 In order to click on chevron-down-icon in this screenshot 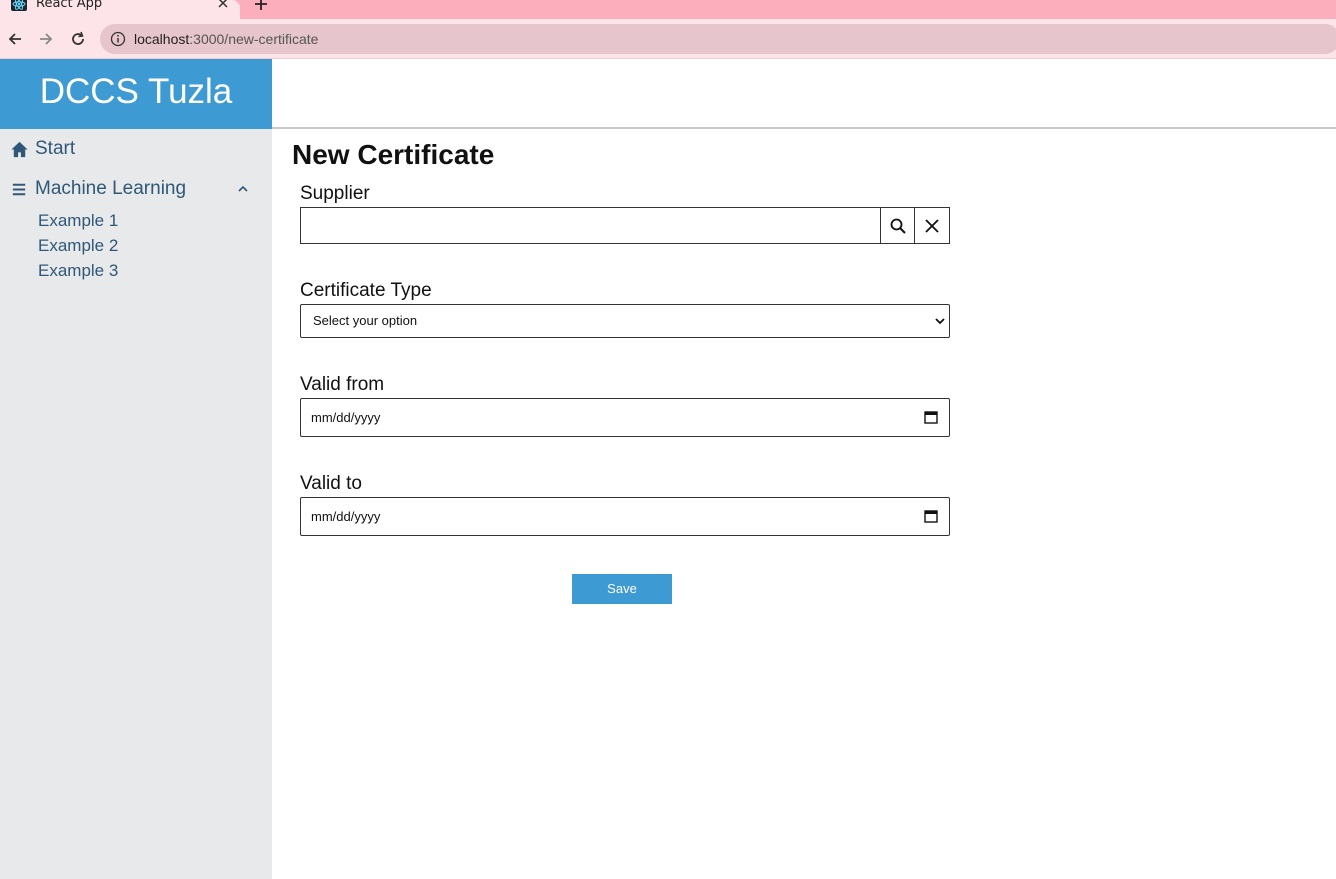, I will do `click(940, 321)`.